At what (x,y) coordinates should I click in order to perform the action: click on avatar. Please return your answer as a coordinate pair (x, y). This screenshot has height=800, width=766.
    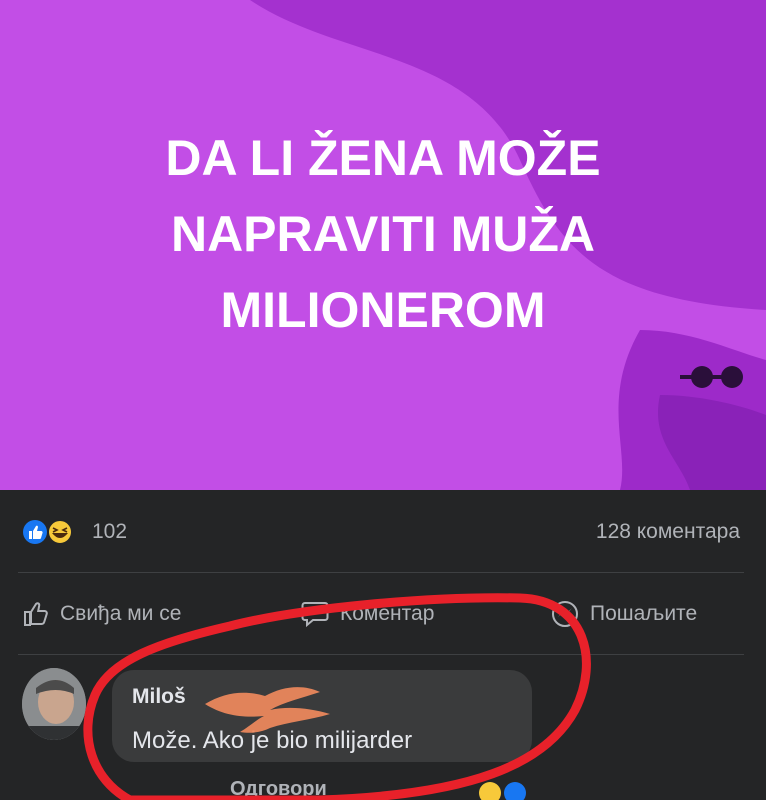
    Looking at the image, I should click on (54, 704).